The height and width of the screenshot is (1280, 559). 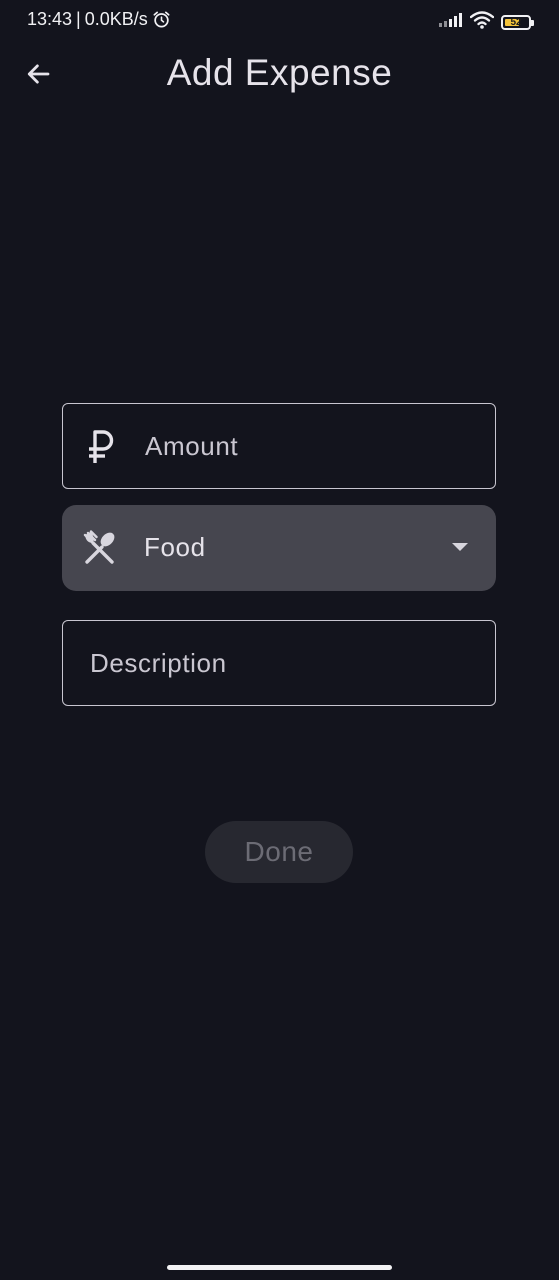 What do you see at coordinates (482, 22) in the screenshot?
I see `wifi-icon` at bounding box center [482, 22].